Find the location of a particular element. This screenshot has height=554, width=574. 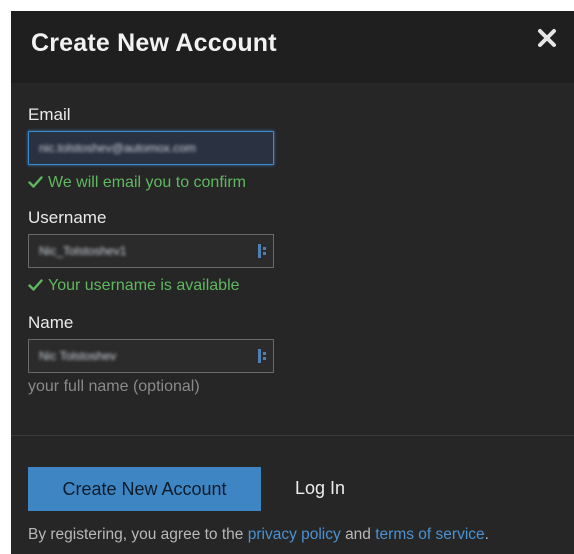

email-hint-text: We will email you to confirm is located at coordinates (147, 182).